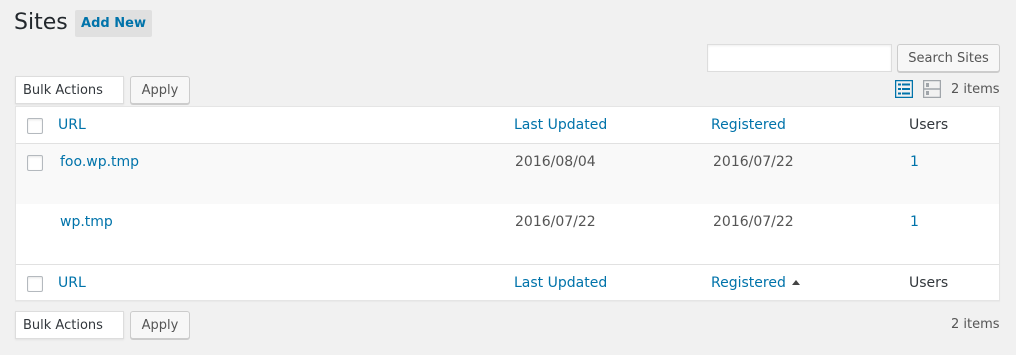 The height and width of the screenshot is (355, 1016). I want to click on items-count-top: 2 items, so click(975, 89).